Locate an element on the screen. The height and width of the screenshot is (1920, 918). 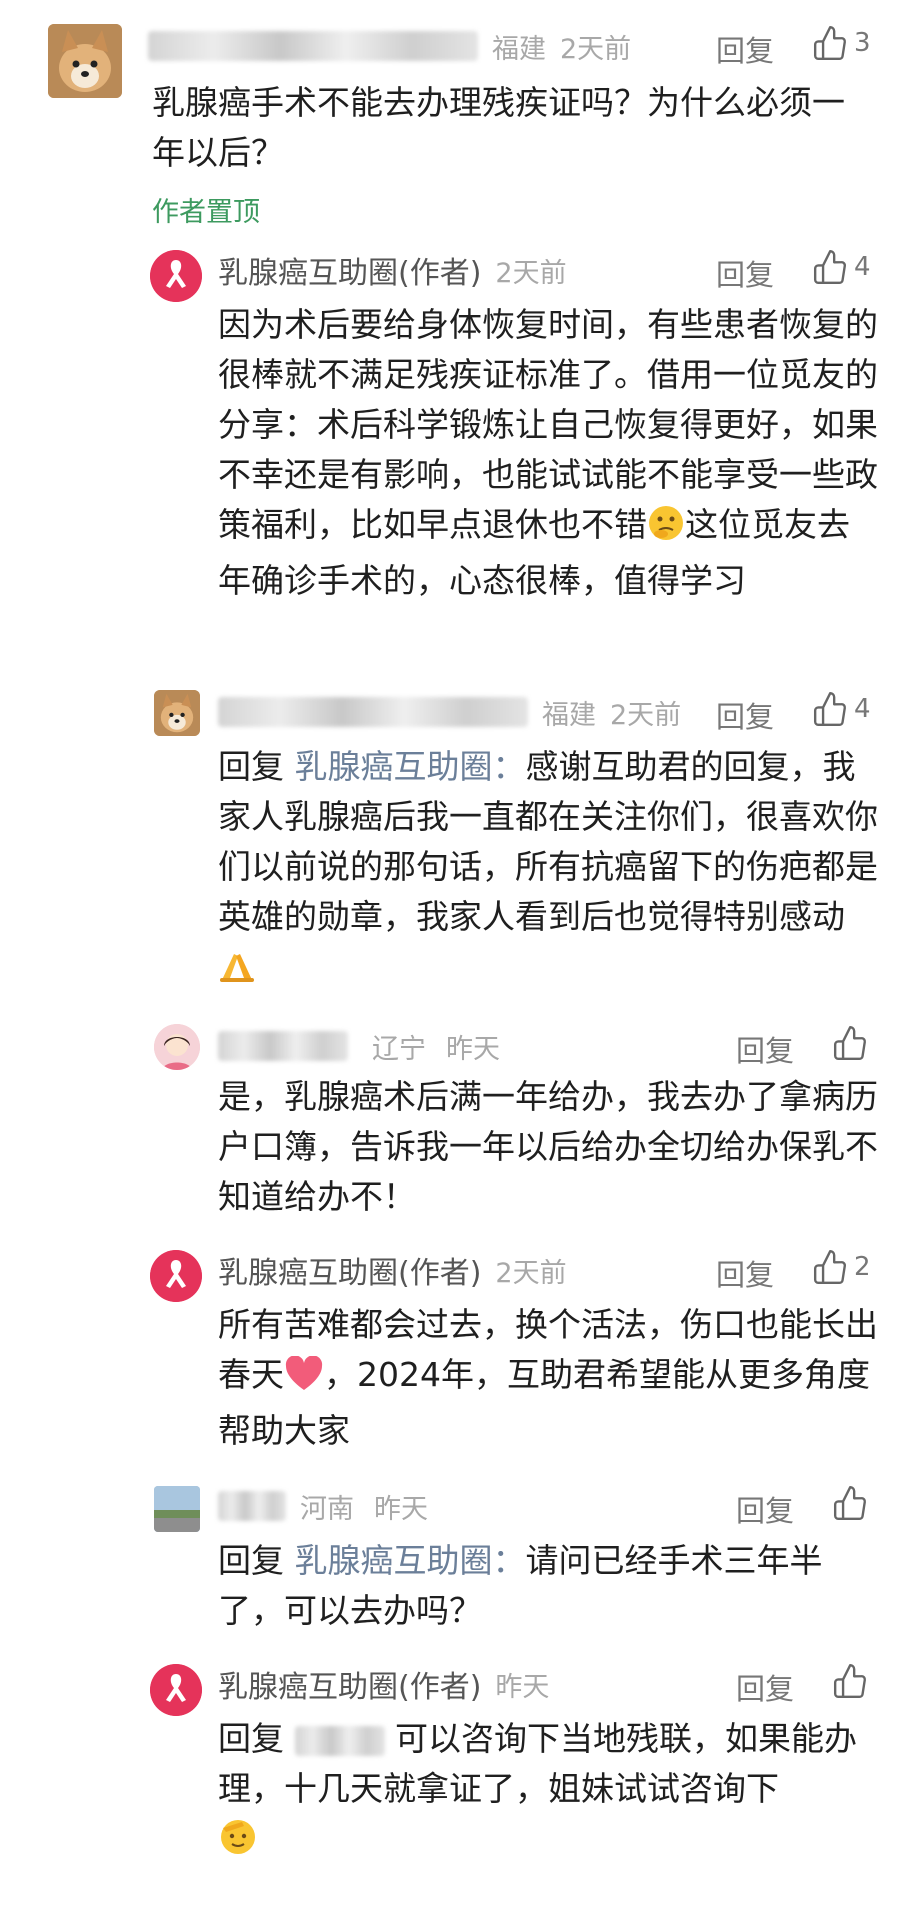
comment-text: 回复 乳腺癌互助圈：请问已经手术三年半了，可以去办吗？ is located at coordinates (548, 1586).